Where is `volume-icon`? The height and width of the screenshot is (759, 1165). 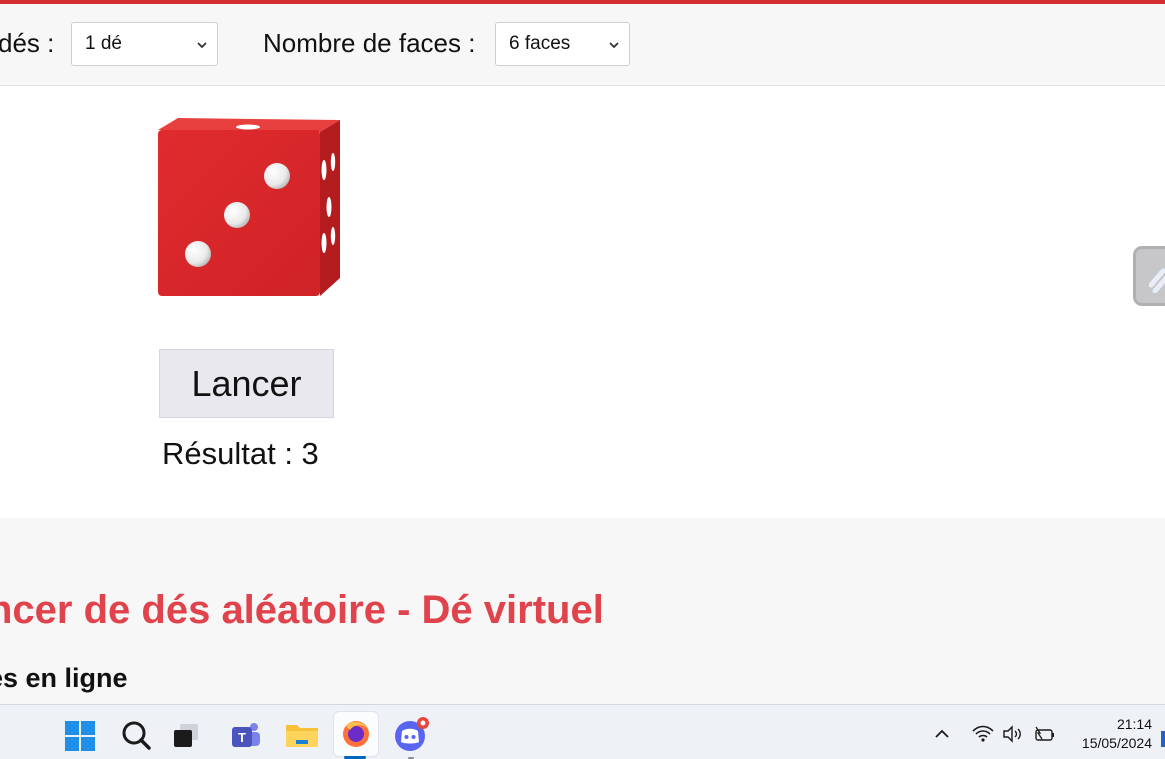
volume-icon is located at coordinates (1012, 734).